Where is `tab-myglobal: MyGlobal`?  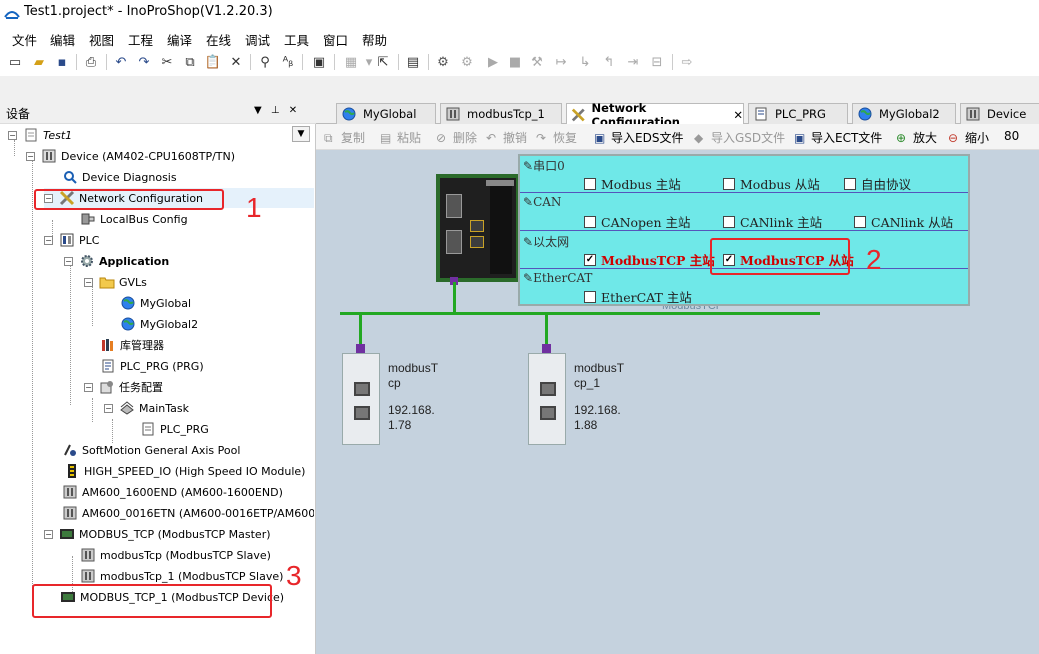 tab-myglobal: MyGlobal is located at coordinates (386, 113).